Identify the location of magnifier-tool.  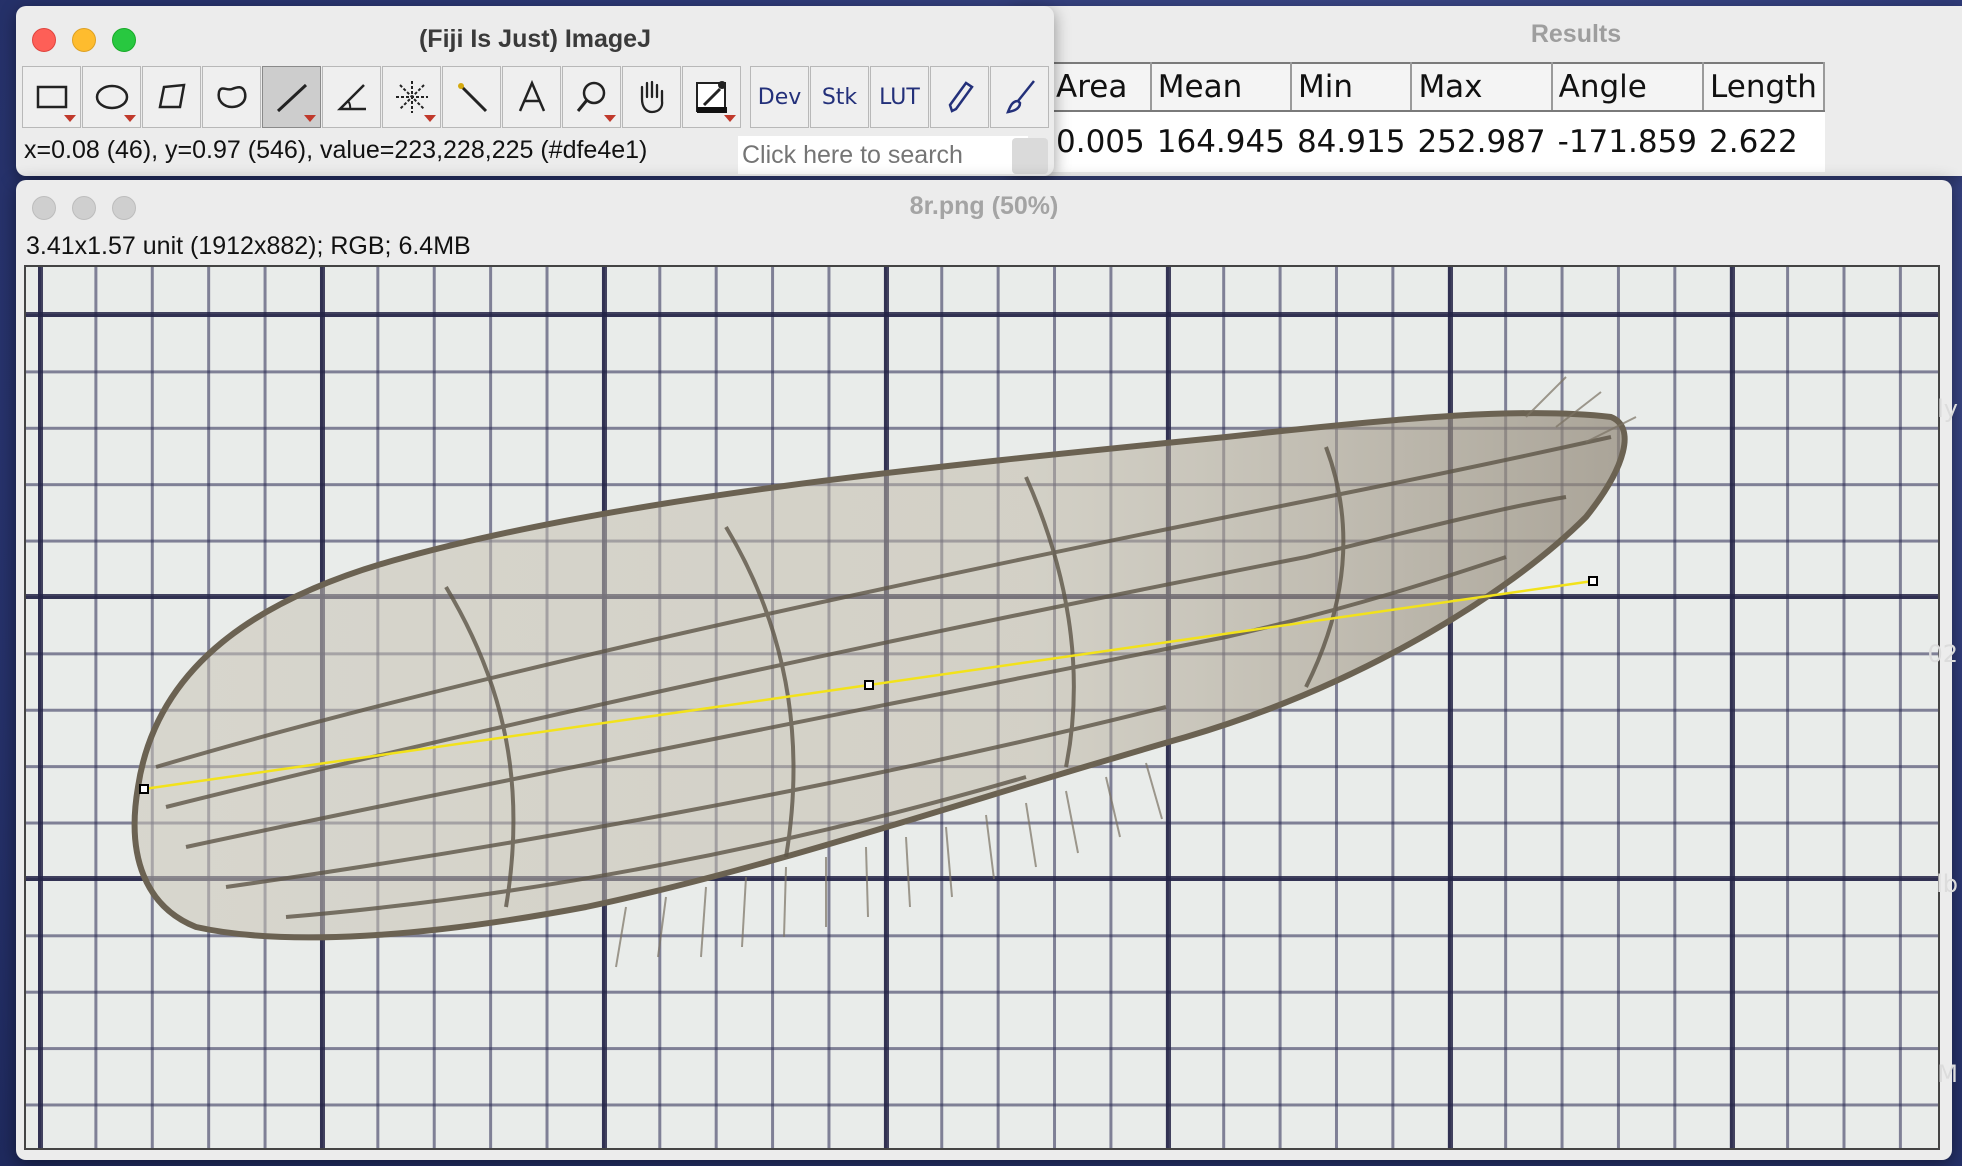
(591, 97).